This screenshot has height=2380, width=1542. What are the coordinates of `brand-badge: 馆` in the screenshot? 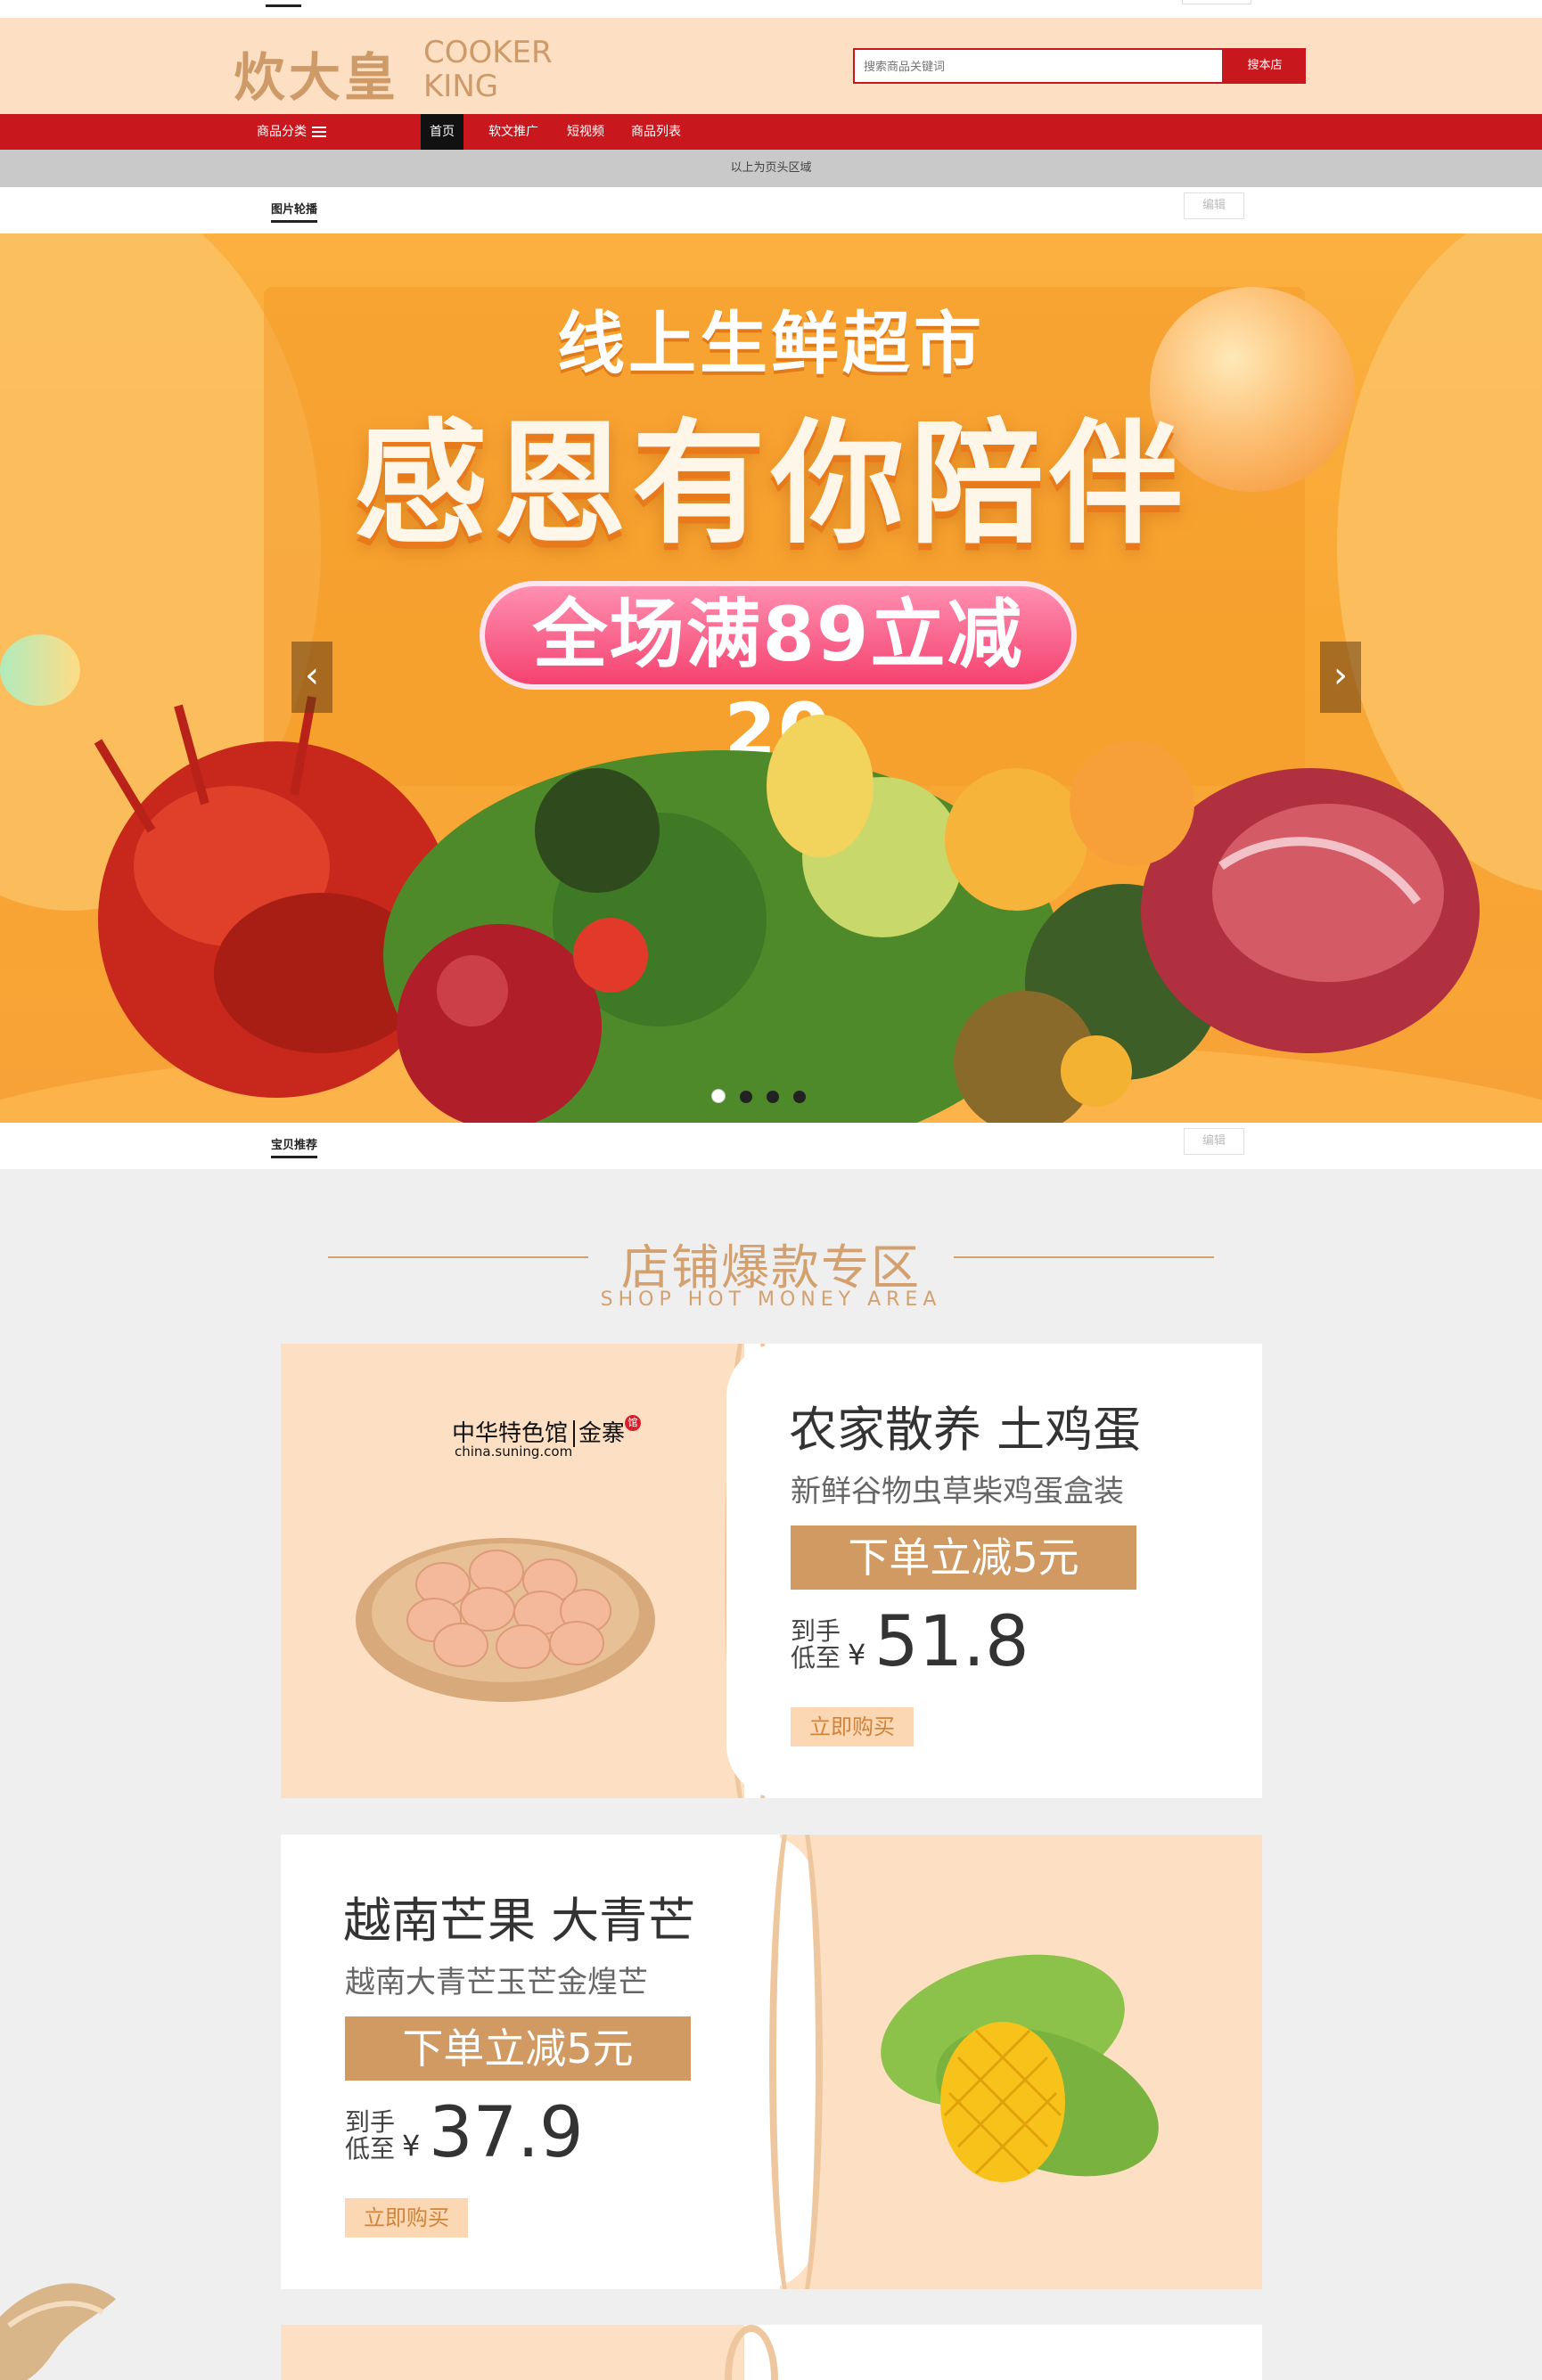 It's located at (634, 1423).